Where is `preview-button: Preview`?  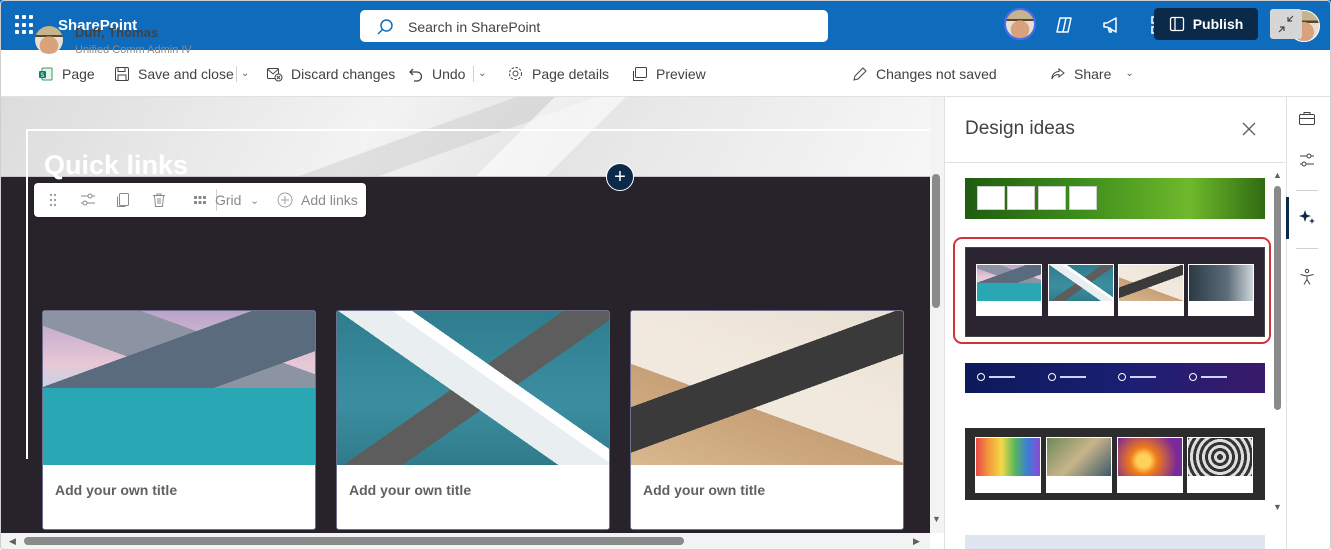 preview-button: Preview is located at coordinates (669, 73).